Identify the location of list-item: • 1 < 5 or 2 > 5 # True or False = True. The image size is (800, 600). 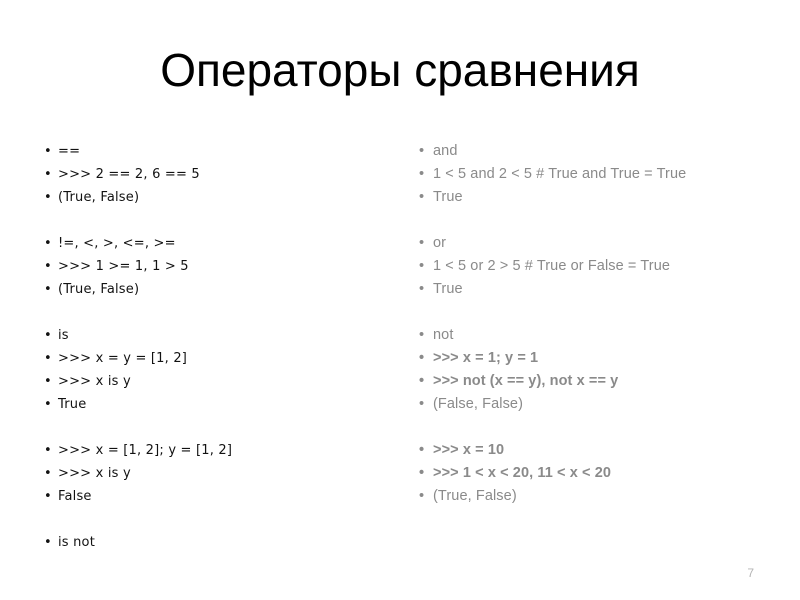
(587, 266).